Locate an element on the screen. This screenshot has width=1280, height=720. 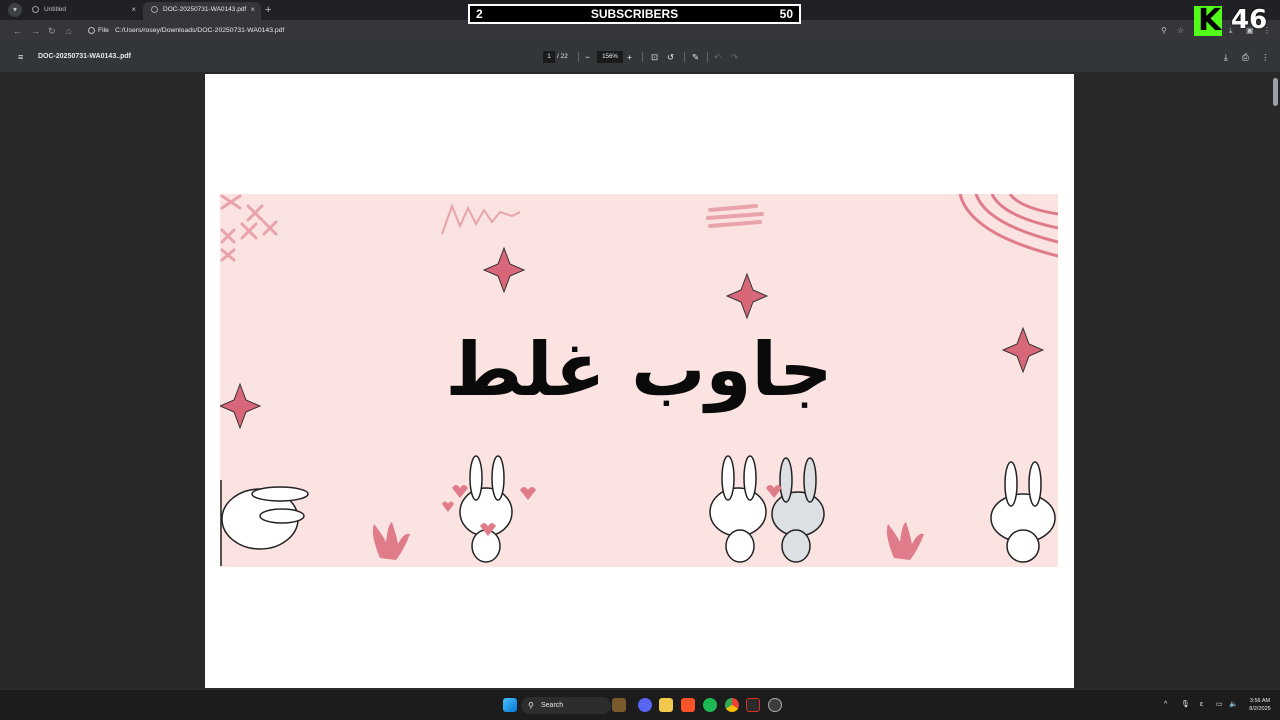
hamburger-menu-icon: ≡ is located at coordinates (20, 57).